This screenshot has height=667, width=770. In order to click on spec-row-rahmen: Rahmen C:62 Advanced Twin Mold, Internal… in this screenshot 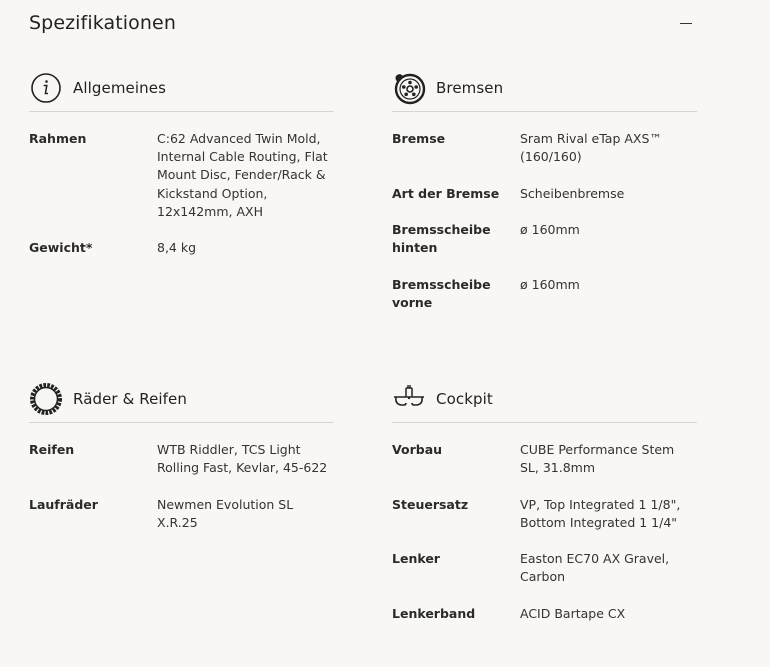, I will do `click(181, 175)`.